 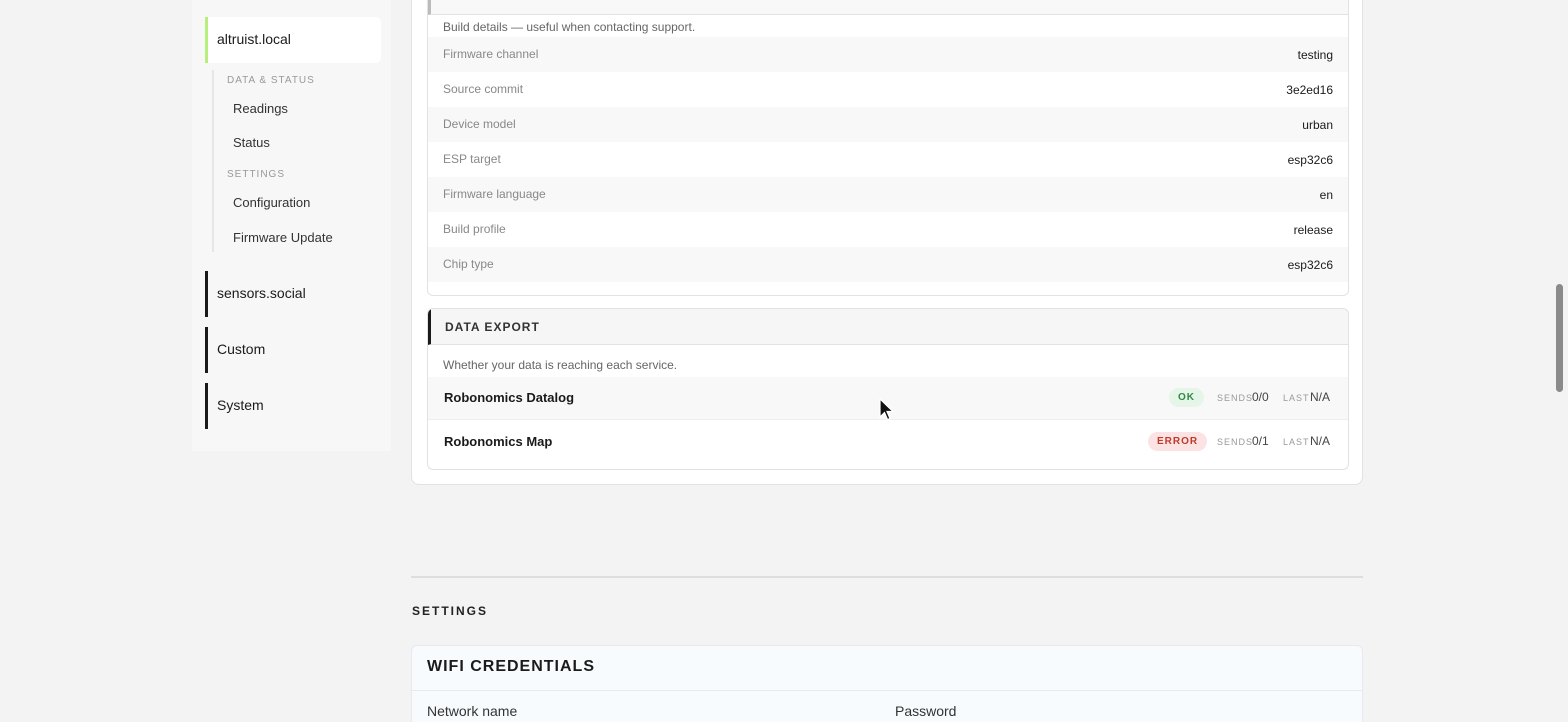 I want to click on kv-key: Source commit, so click(x=483, y=89).